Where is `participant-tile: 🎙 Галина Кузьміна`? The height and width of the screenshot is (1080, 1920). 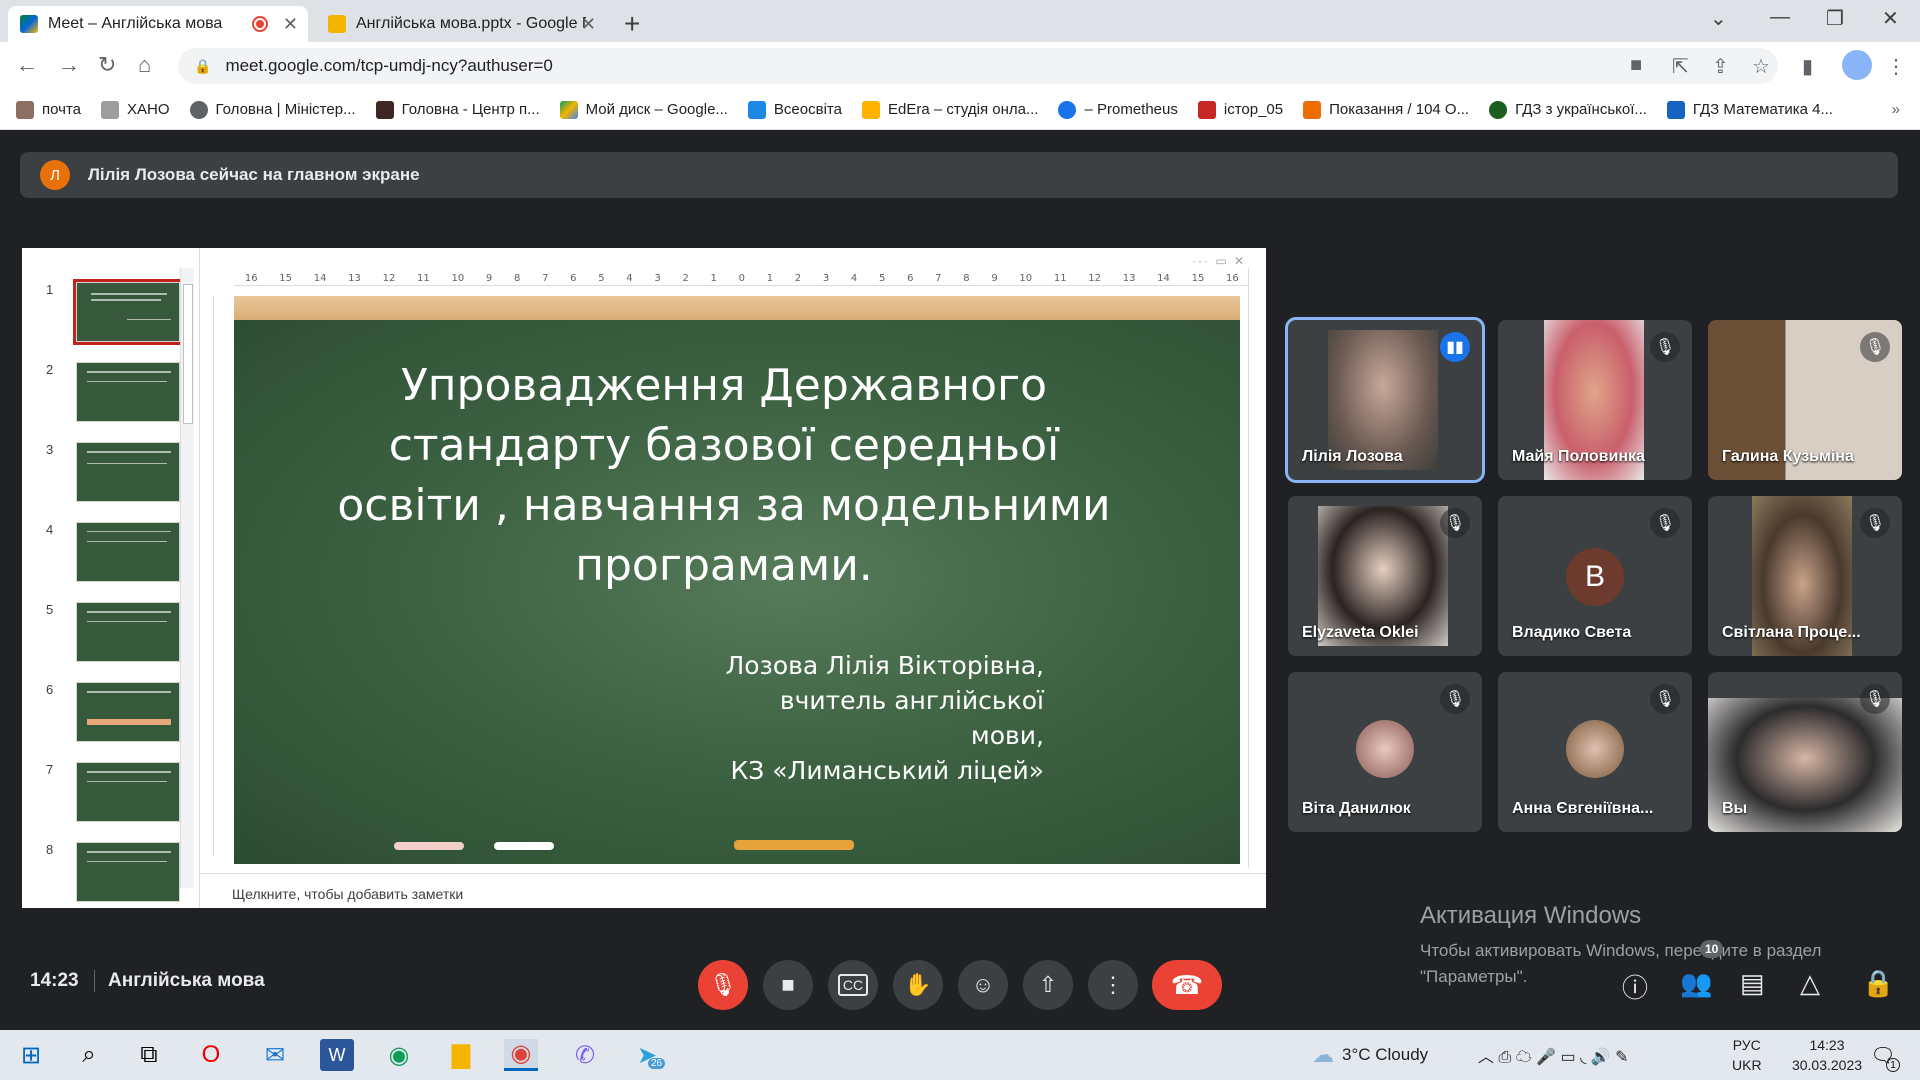 participant-tile: 🎙 Галина Кузьміна is located at coordinates (1805, 400).